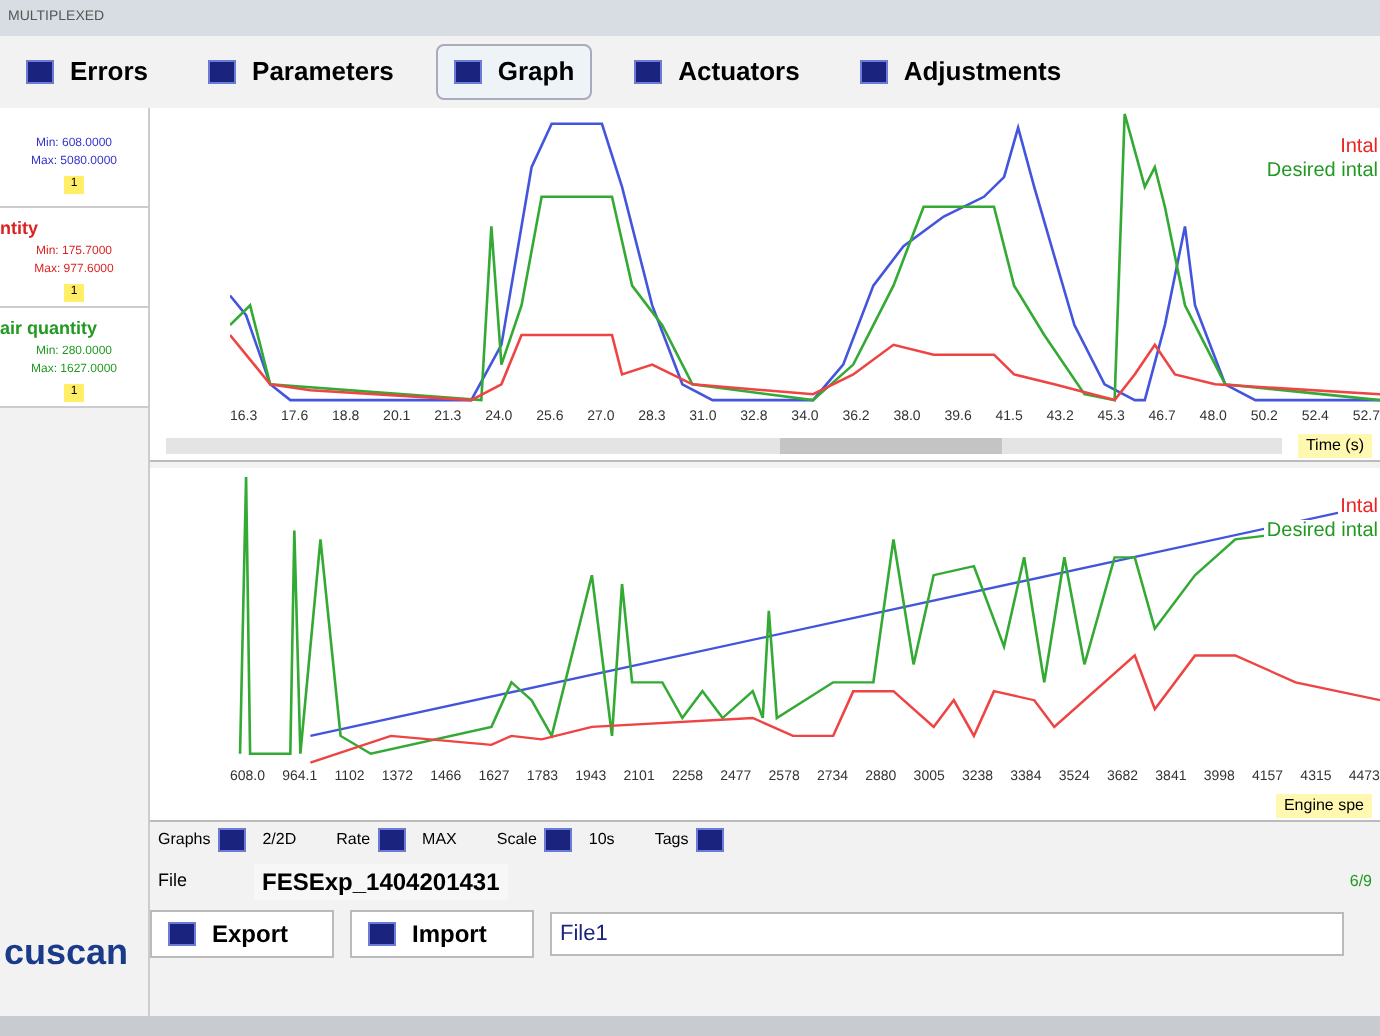 This screenshot has width=1380, height=1036. What do you see at coordinates (601, 840) in the screenshot?
I see `control-value: 10s` at bounding box center [601, 840].